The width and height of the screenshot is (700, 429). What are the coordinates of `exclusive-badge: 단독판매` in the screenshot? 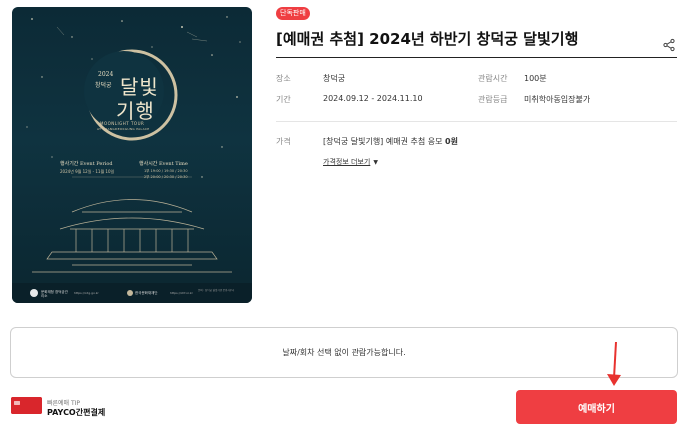 It's located at (293, 13).